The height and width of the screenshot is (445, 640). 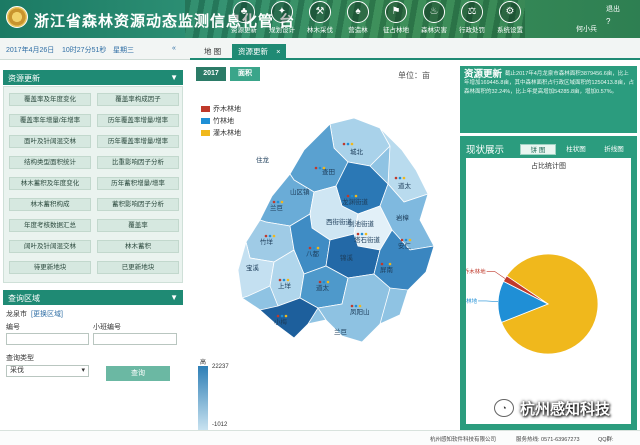 I want to click on query-type-value: 采伐, so click(x=17, y=370).